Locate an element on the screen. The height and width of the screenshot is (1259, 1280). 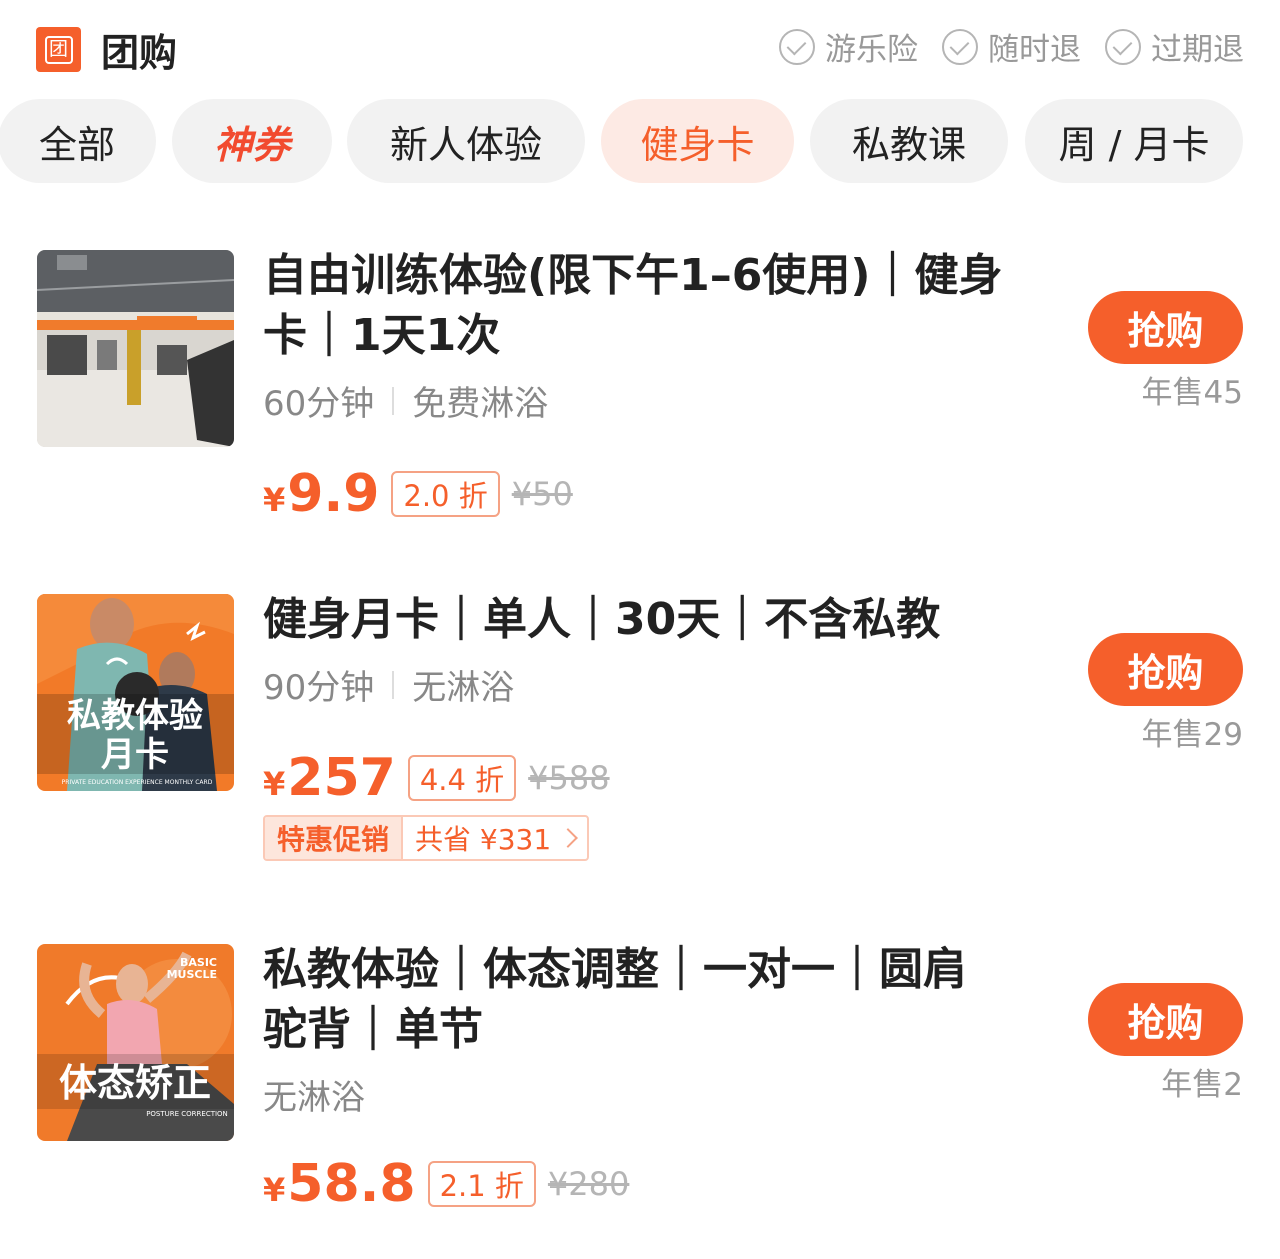
guarantee-item: 游乐险 is located at coordinates (848, 46).